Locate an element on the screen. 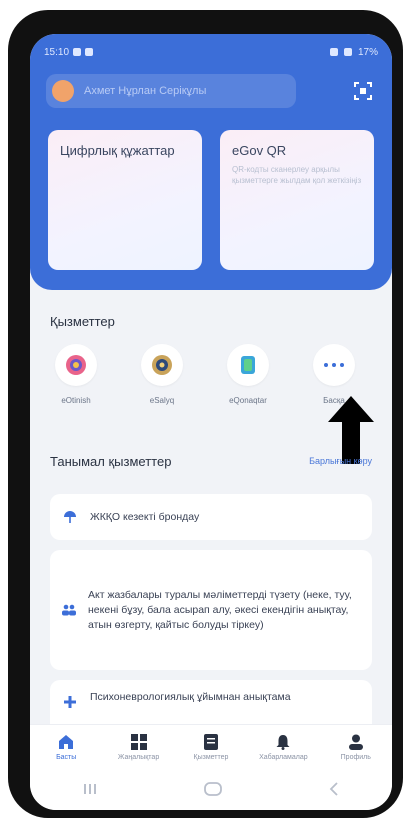 This screenshot has width=409, height=824. service-esalyq: eSalyq is located at coordinates (162, 374).